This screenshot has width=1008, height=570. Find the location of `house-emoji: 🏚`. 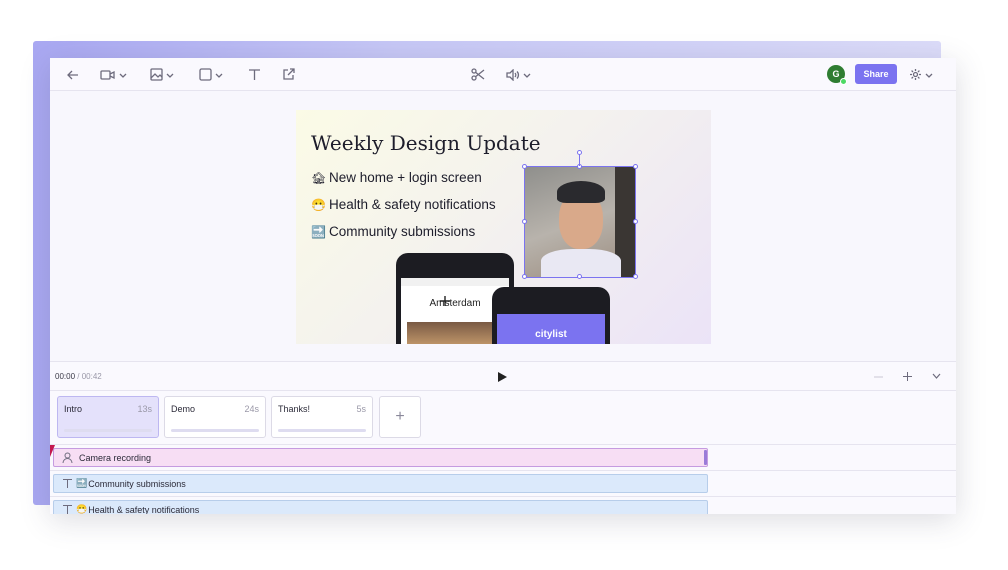

house-emoji: 🏚 is located at coordinates (319, 177).